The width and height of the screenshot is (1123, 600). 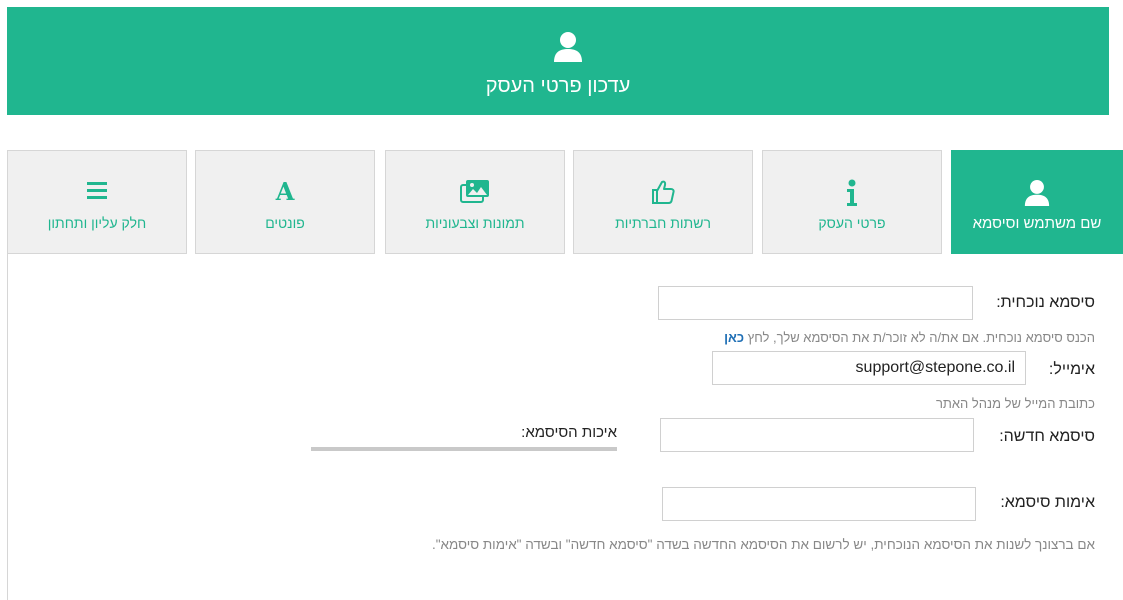 What do you see at coordinates (815, 303) in the screenshot?
I see `current-password-input` at bounding box center [815, 303].